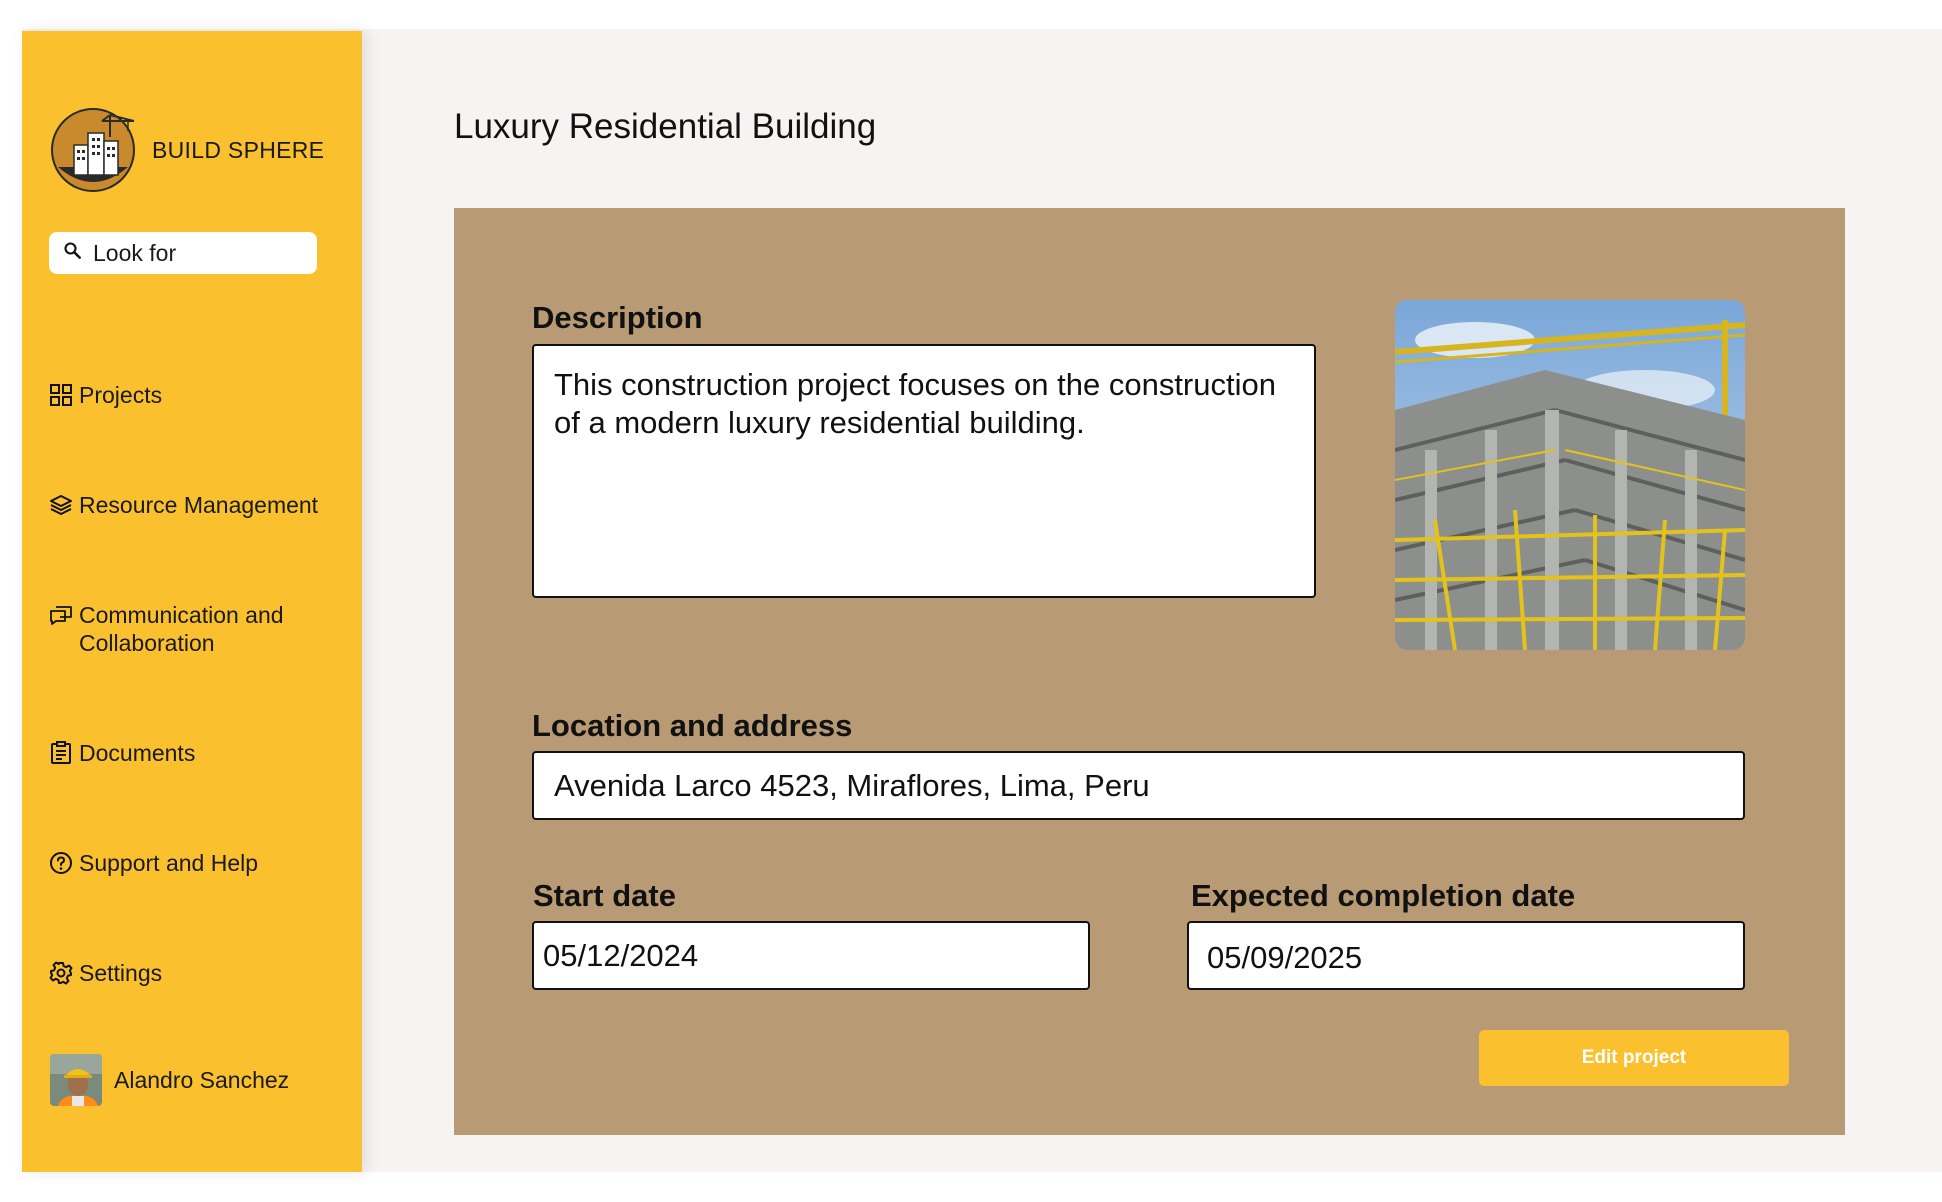 Image resolution: width=1942 pixels, height=1202 pixels. I want to click on sidebar-item-label: Communication and Collaboration, so click(181, 629).